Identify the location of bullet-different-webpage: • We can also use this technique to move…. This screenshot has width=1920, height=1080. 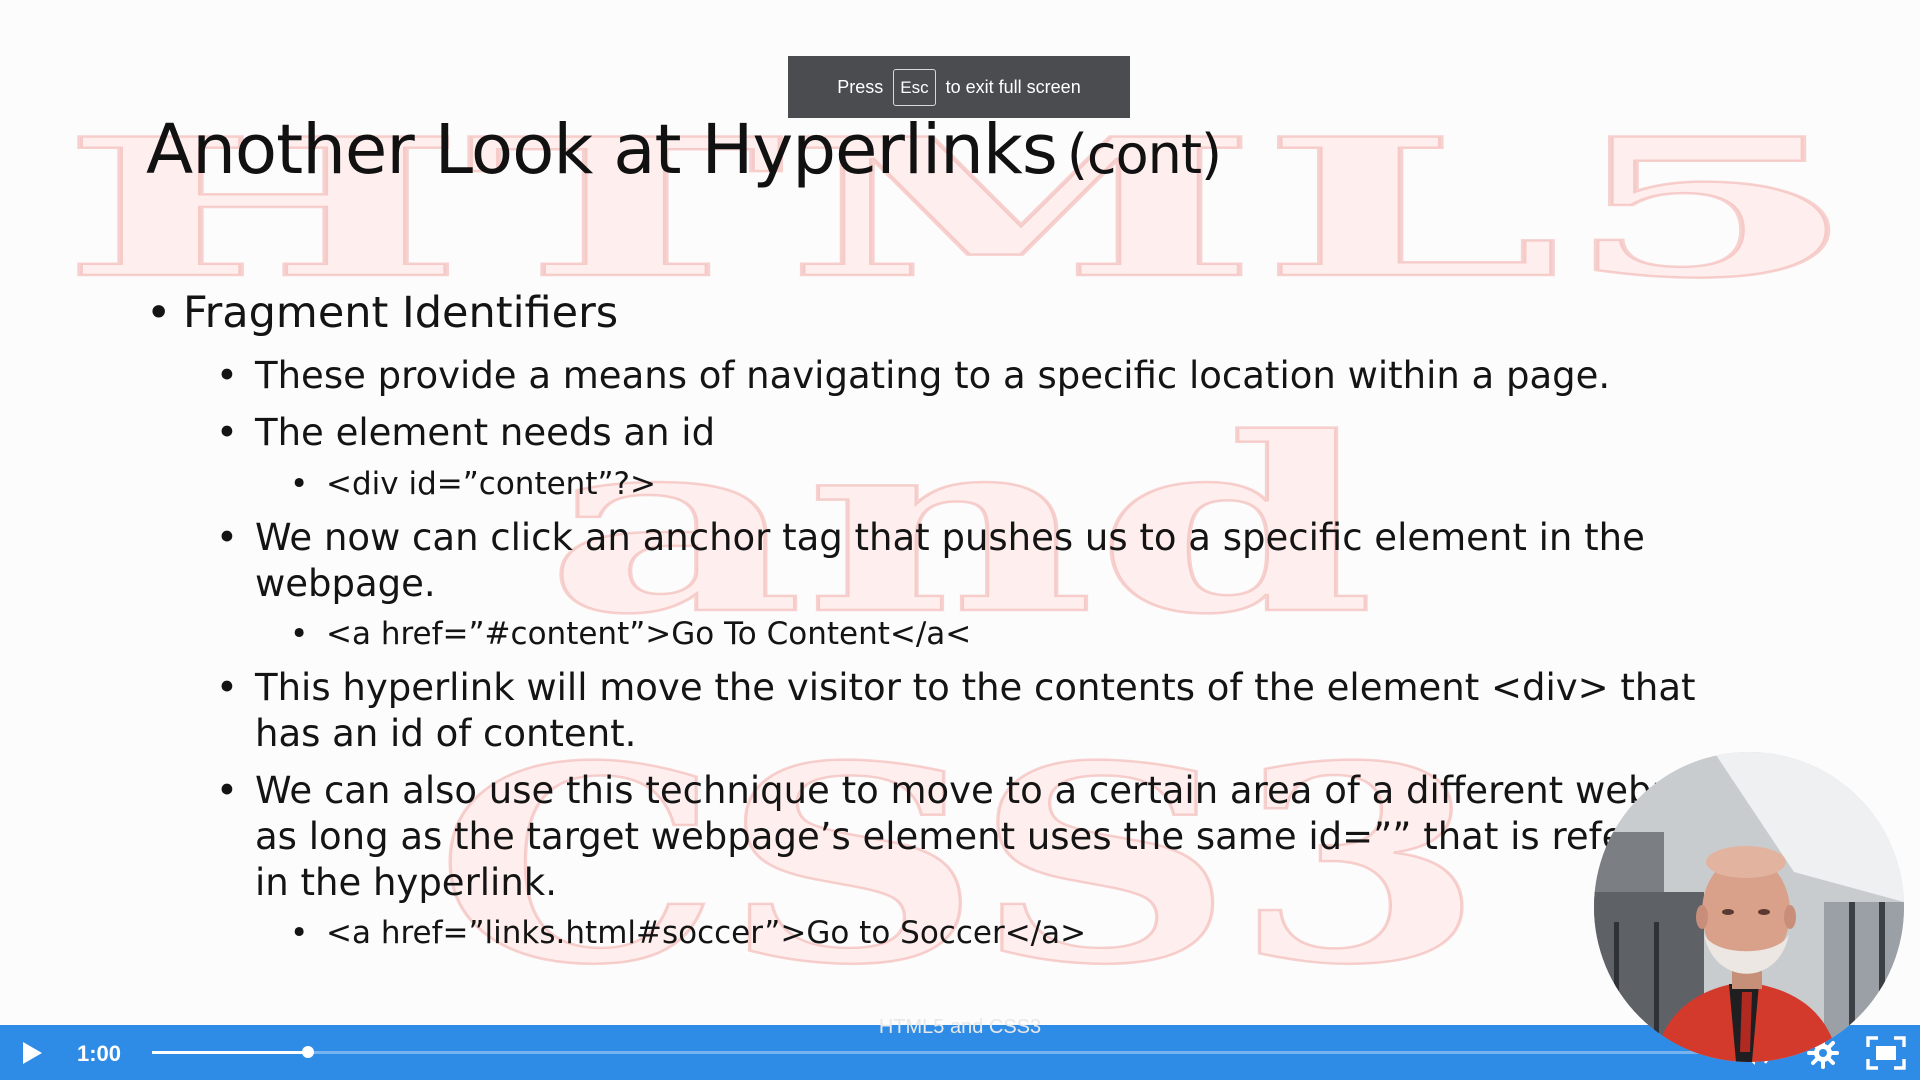
(990, 837).